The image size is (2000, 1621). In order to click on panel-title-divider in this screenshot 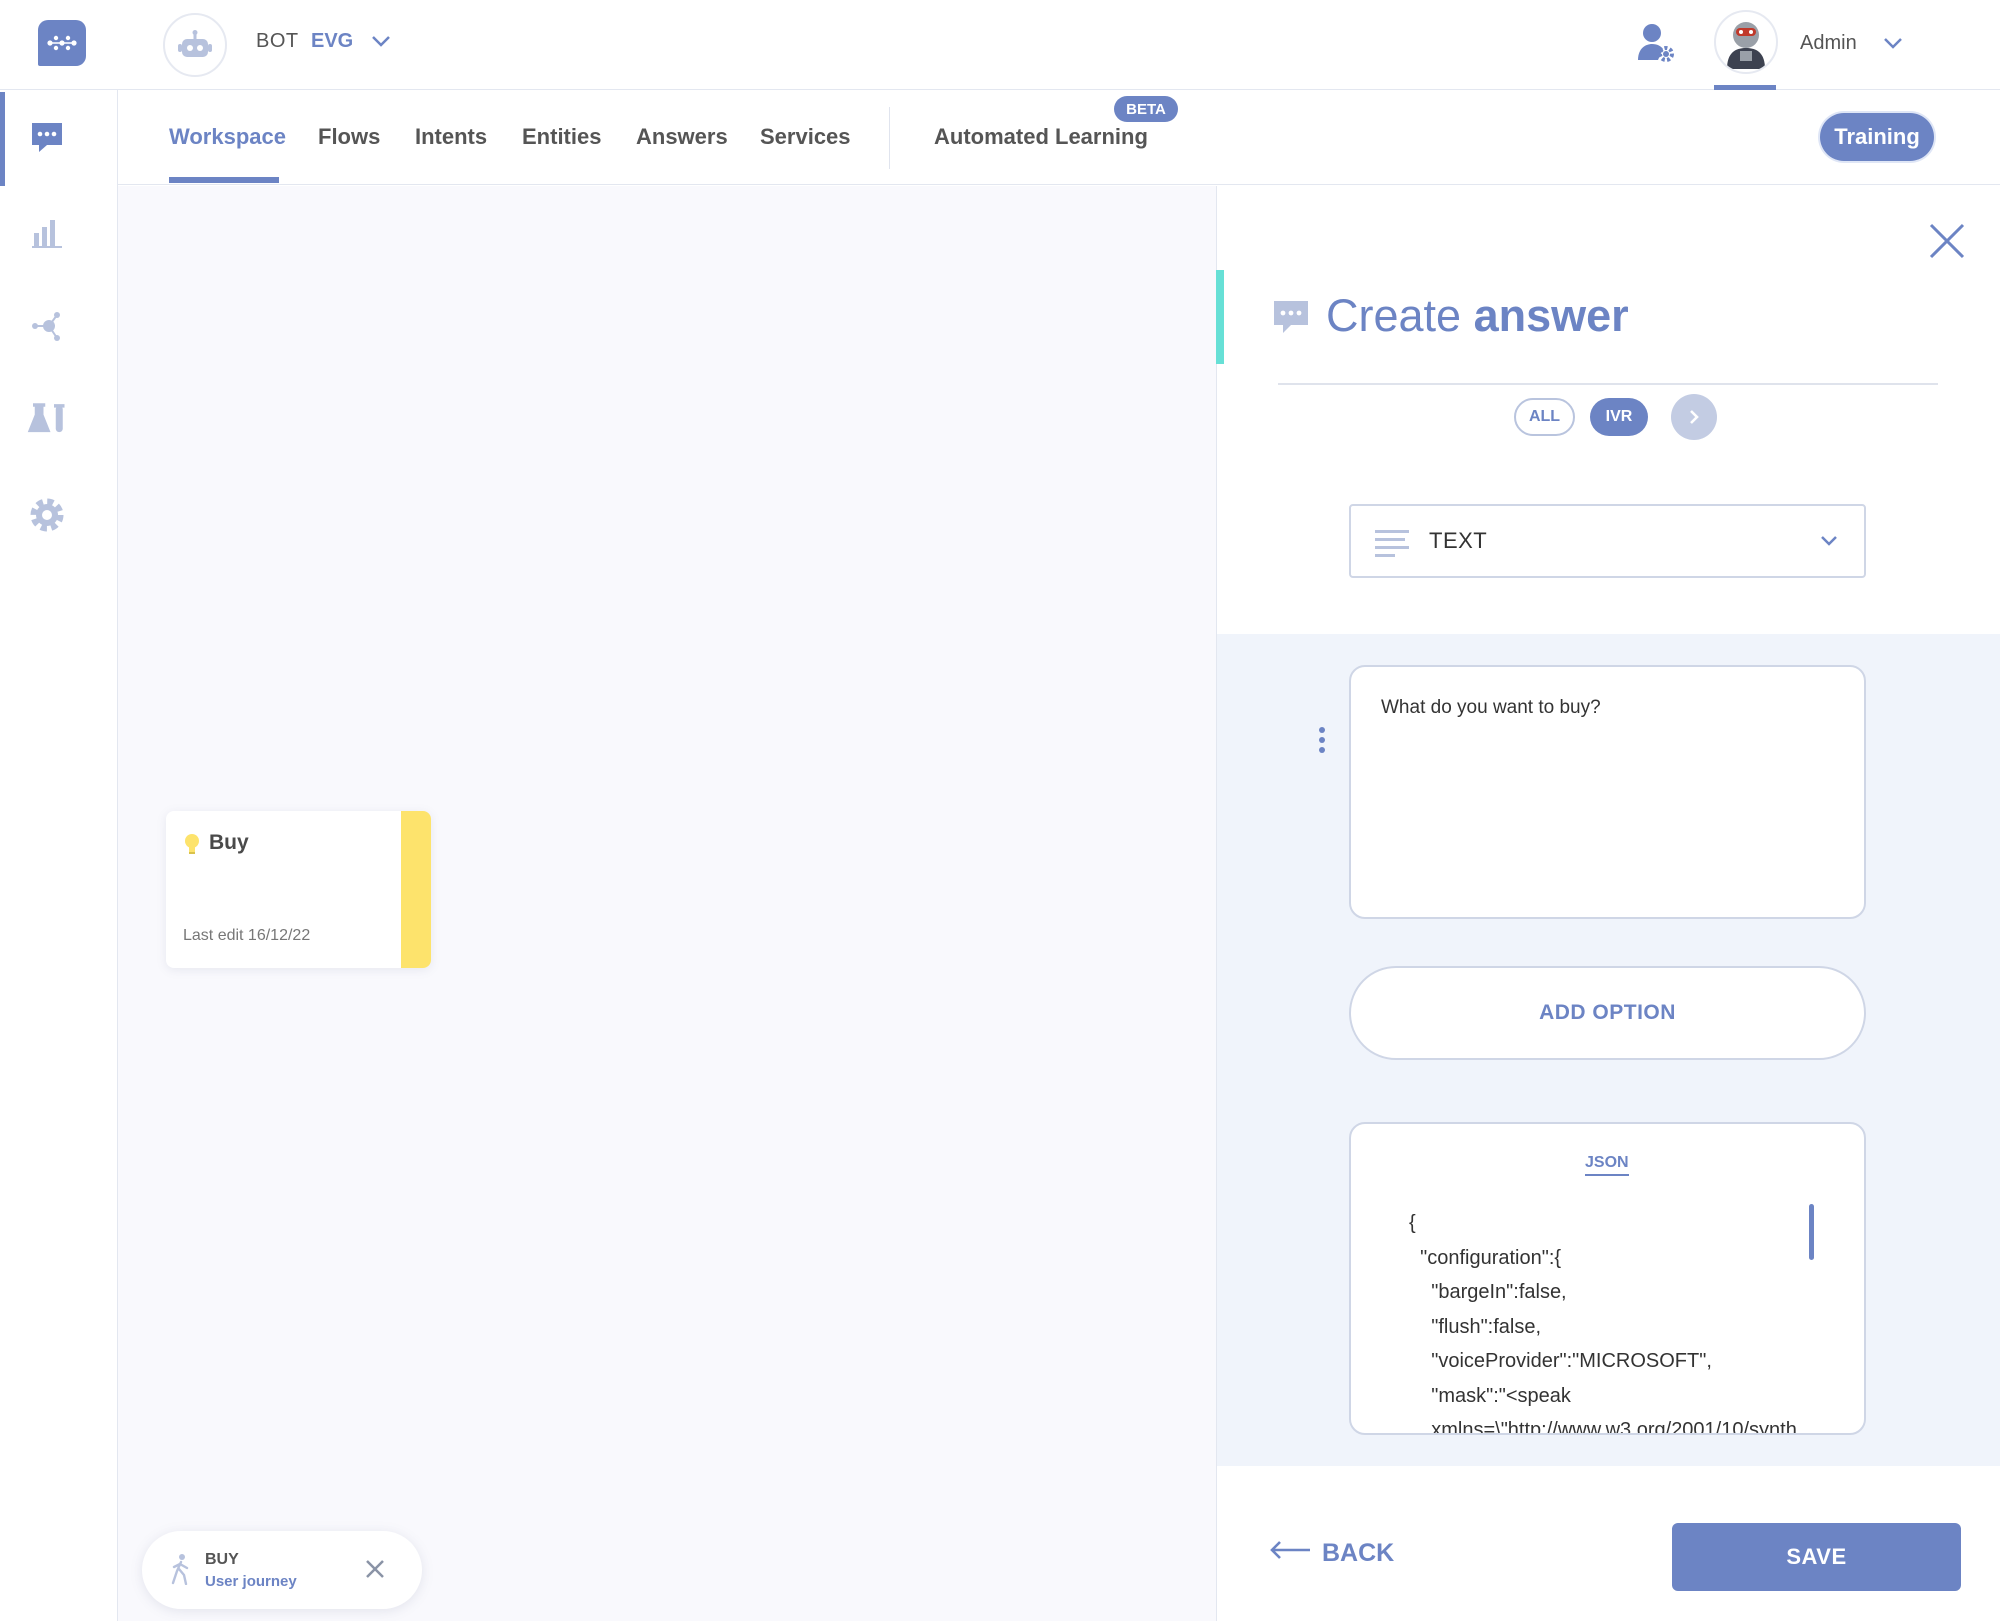, I will do `click(1608, 384)`.